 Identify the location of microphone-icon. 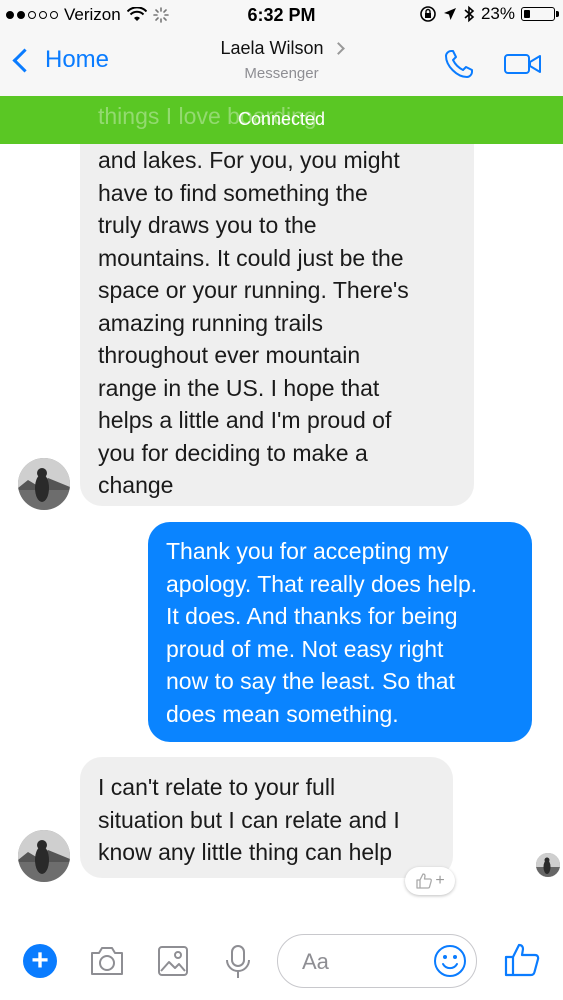
(238, 962).